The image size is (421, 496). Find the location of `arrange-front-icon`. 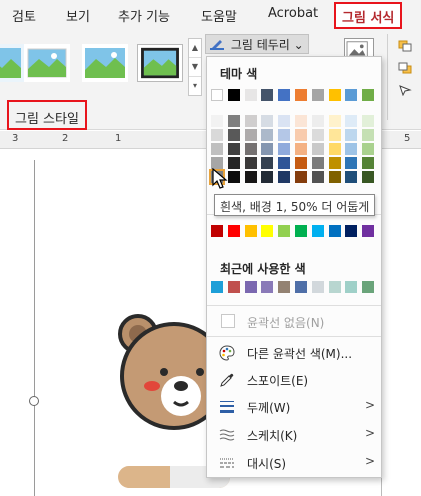

arrange-front-icon is located at coordinates (405, 46).